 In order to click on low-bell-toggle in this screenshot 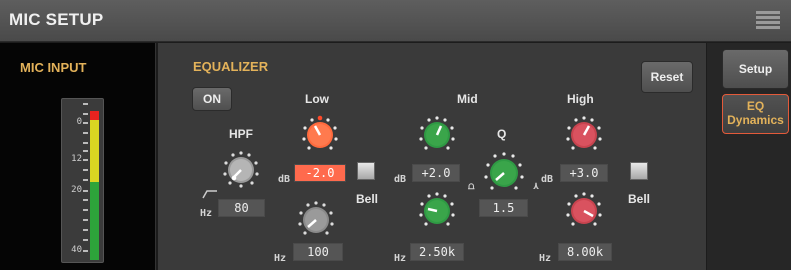, I will do `click(366, 171)`.